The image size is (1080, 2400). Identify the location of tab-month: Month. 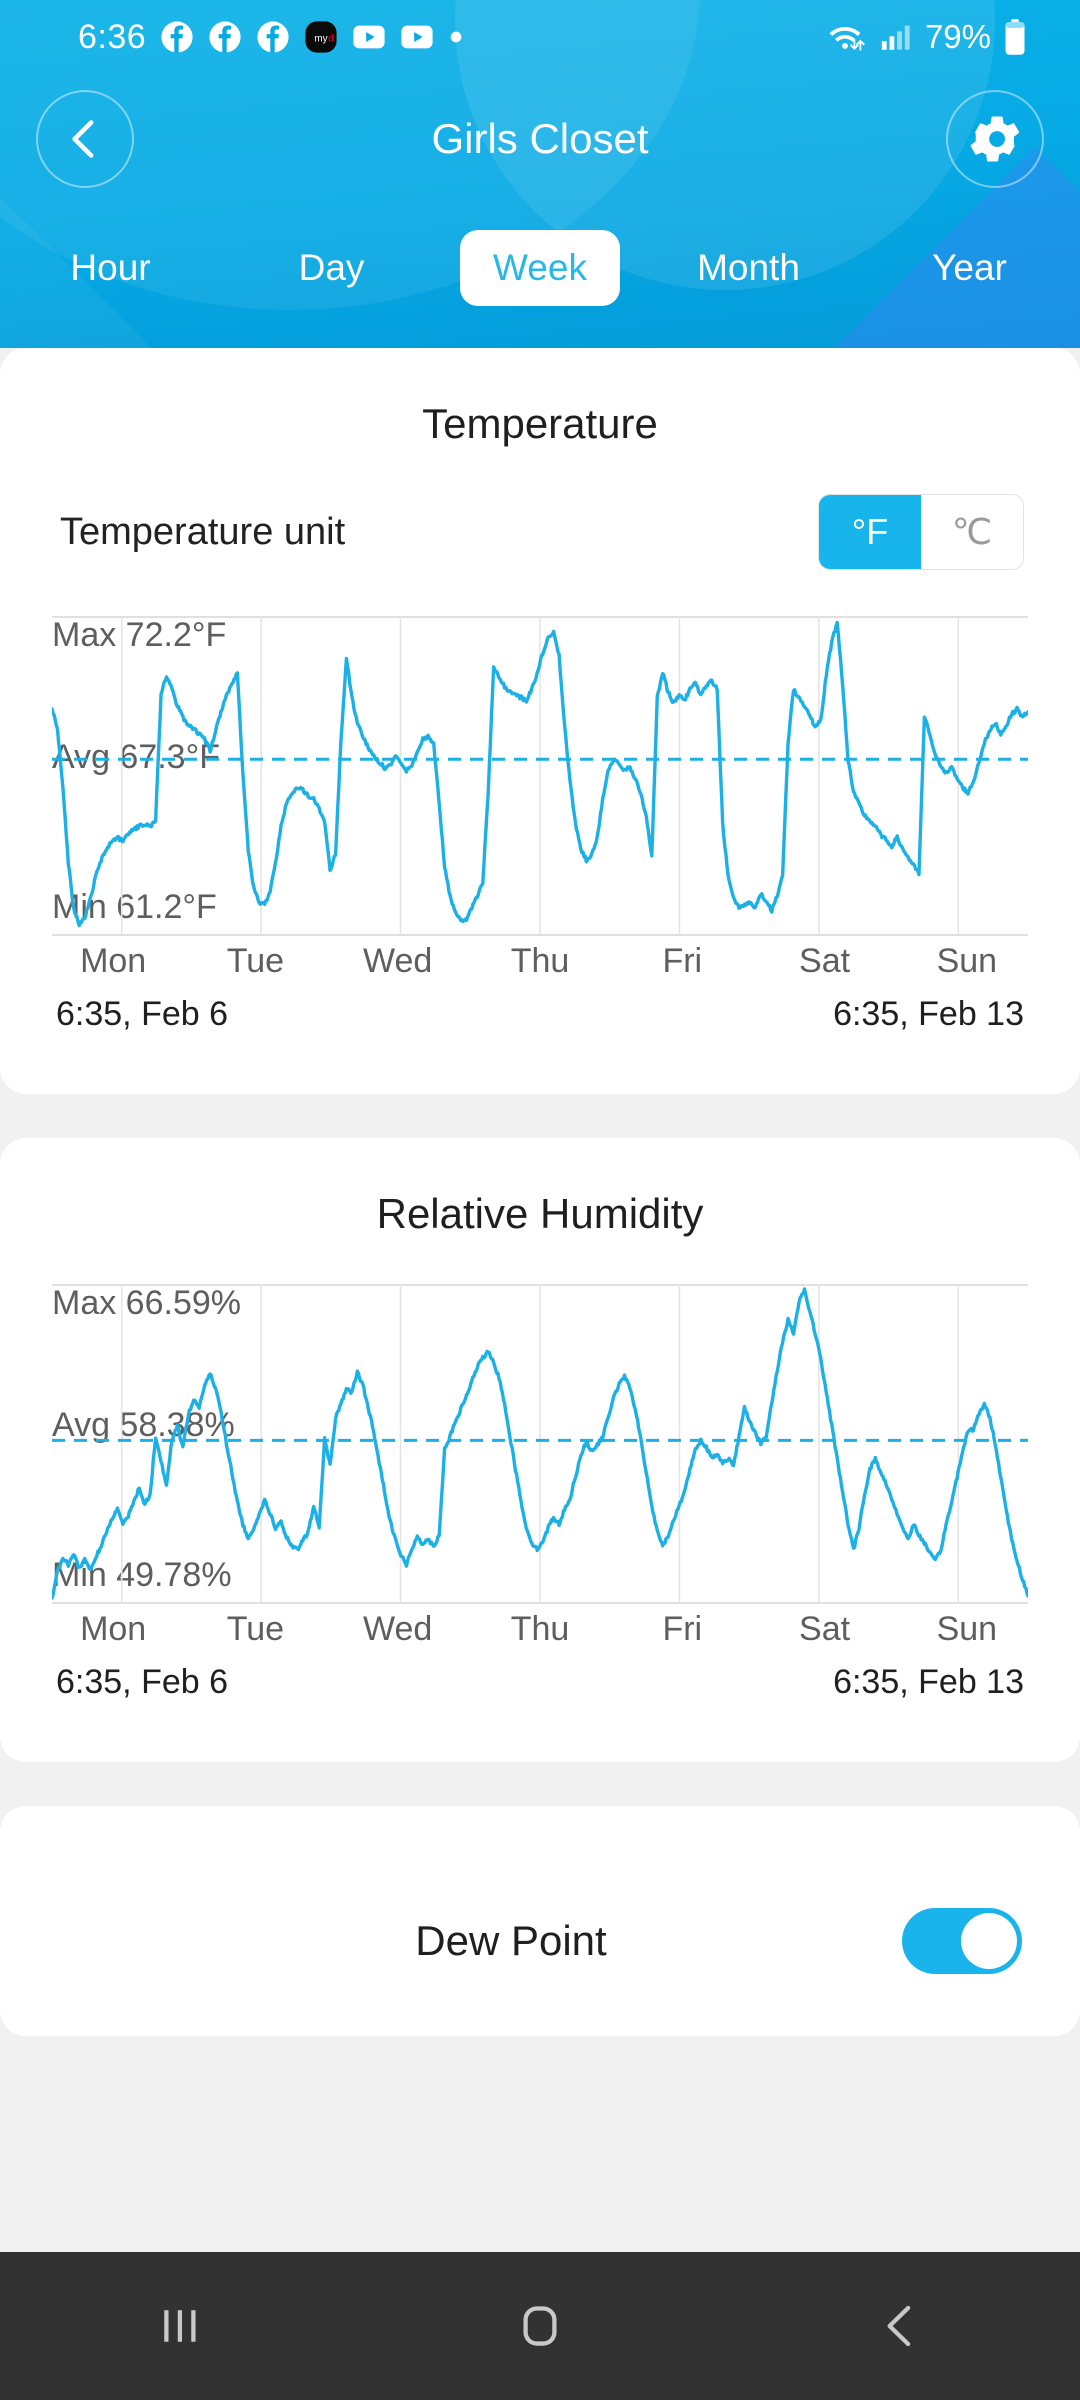
(748, 268).